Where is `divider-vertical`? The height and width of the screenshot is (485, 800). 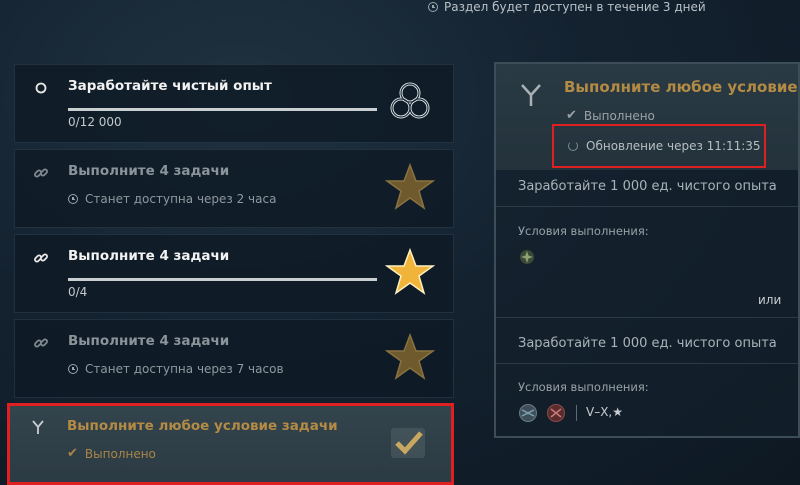
divider-vertical is located at coordinates (576, 413).